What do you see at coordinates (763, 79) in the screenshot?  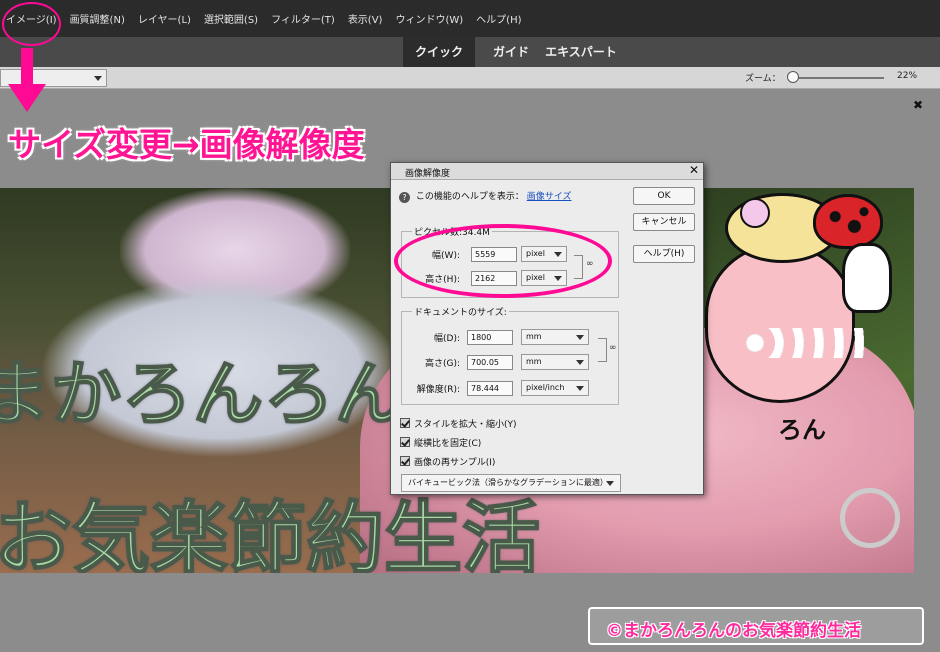 I see `zoom-label: ズーム：` at bounding box center [763, 79].